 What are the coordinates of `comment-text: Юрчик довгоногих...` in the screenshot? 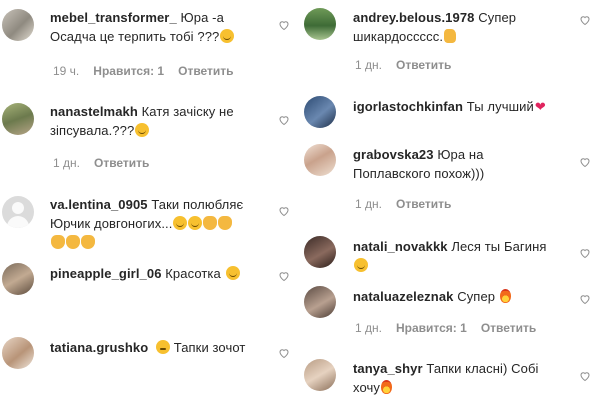 It's located at (111, 223).